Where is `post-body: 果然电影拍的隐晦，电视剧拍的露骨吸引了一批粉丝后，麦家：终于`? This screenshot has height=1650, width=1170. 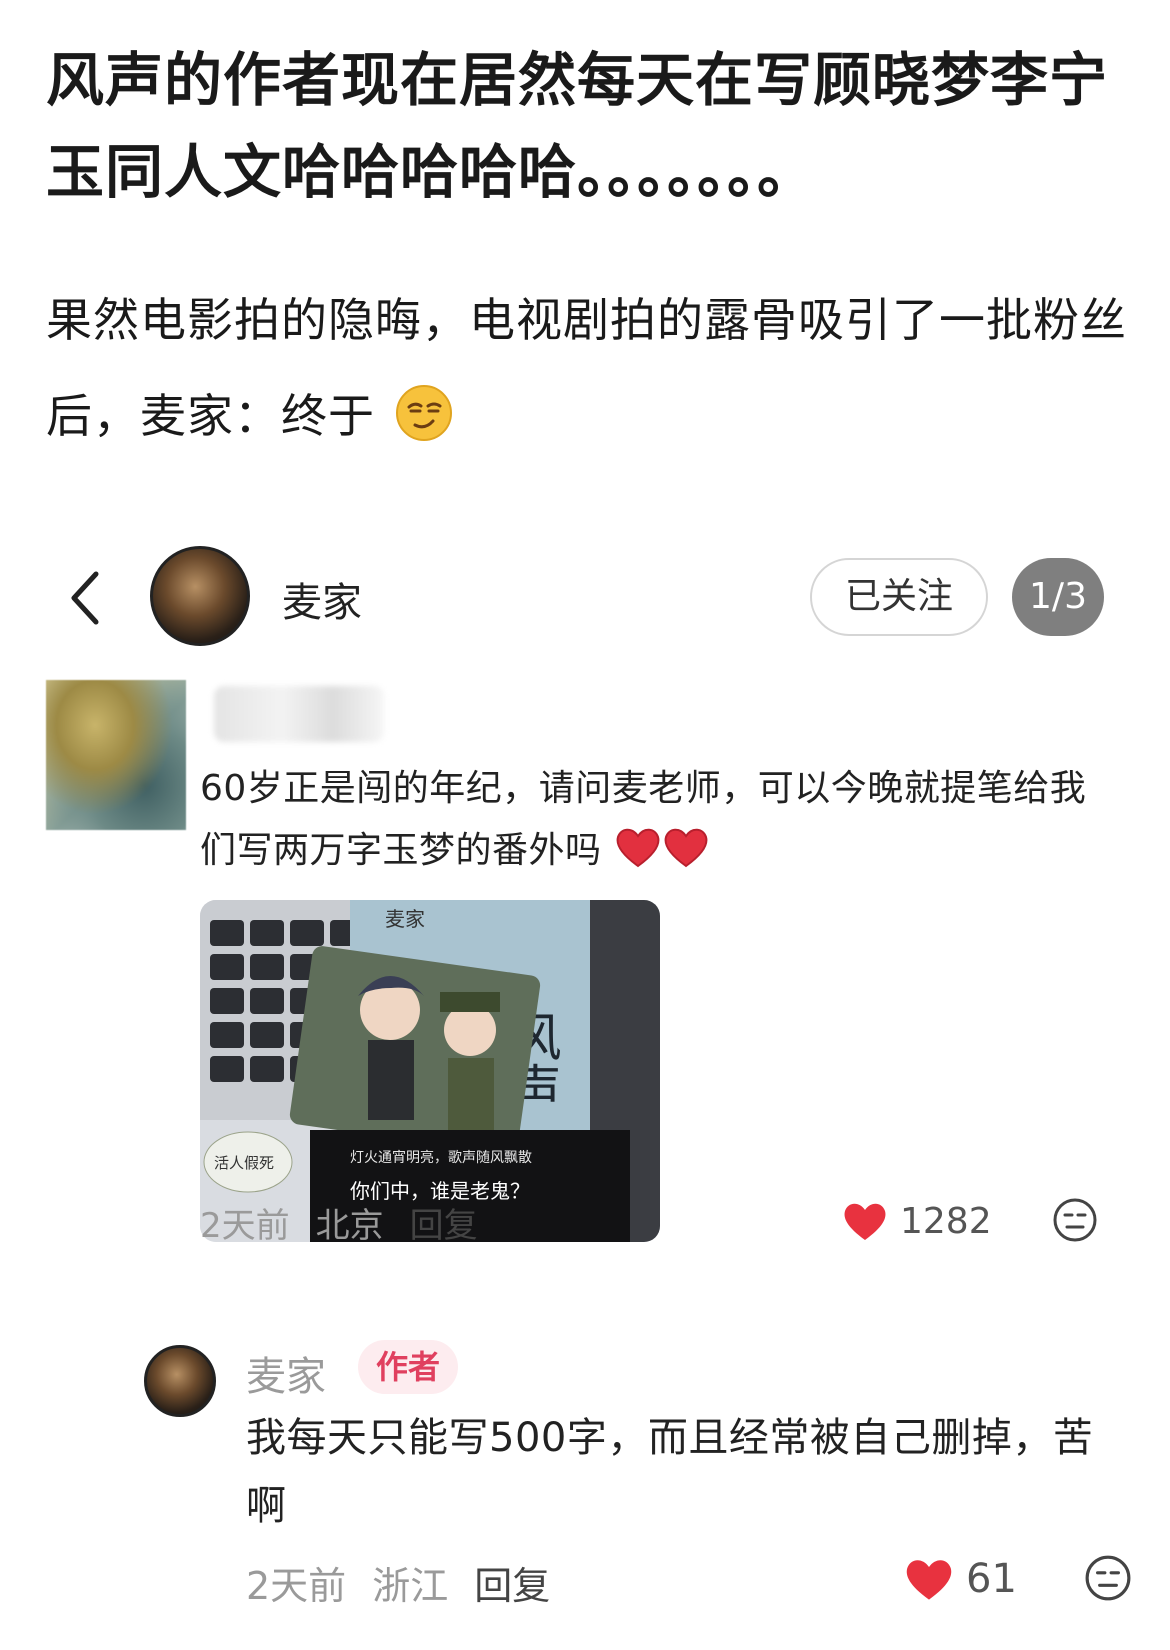
post-body: 果然电影拍的隐晦，电视剧拍的露骨吸引了一批粉丝后，麦家：终于 is located at coordinates (591, 368).